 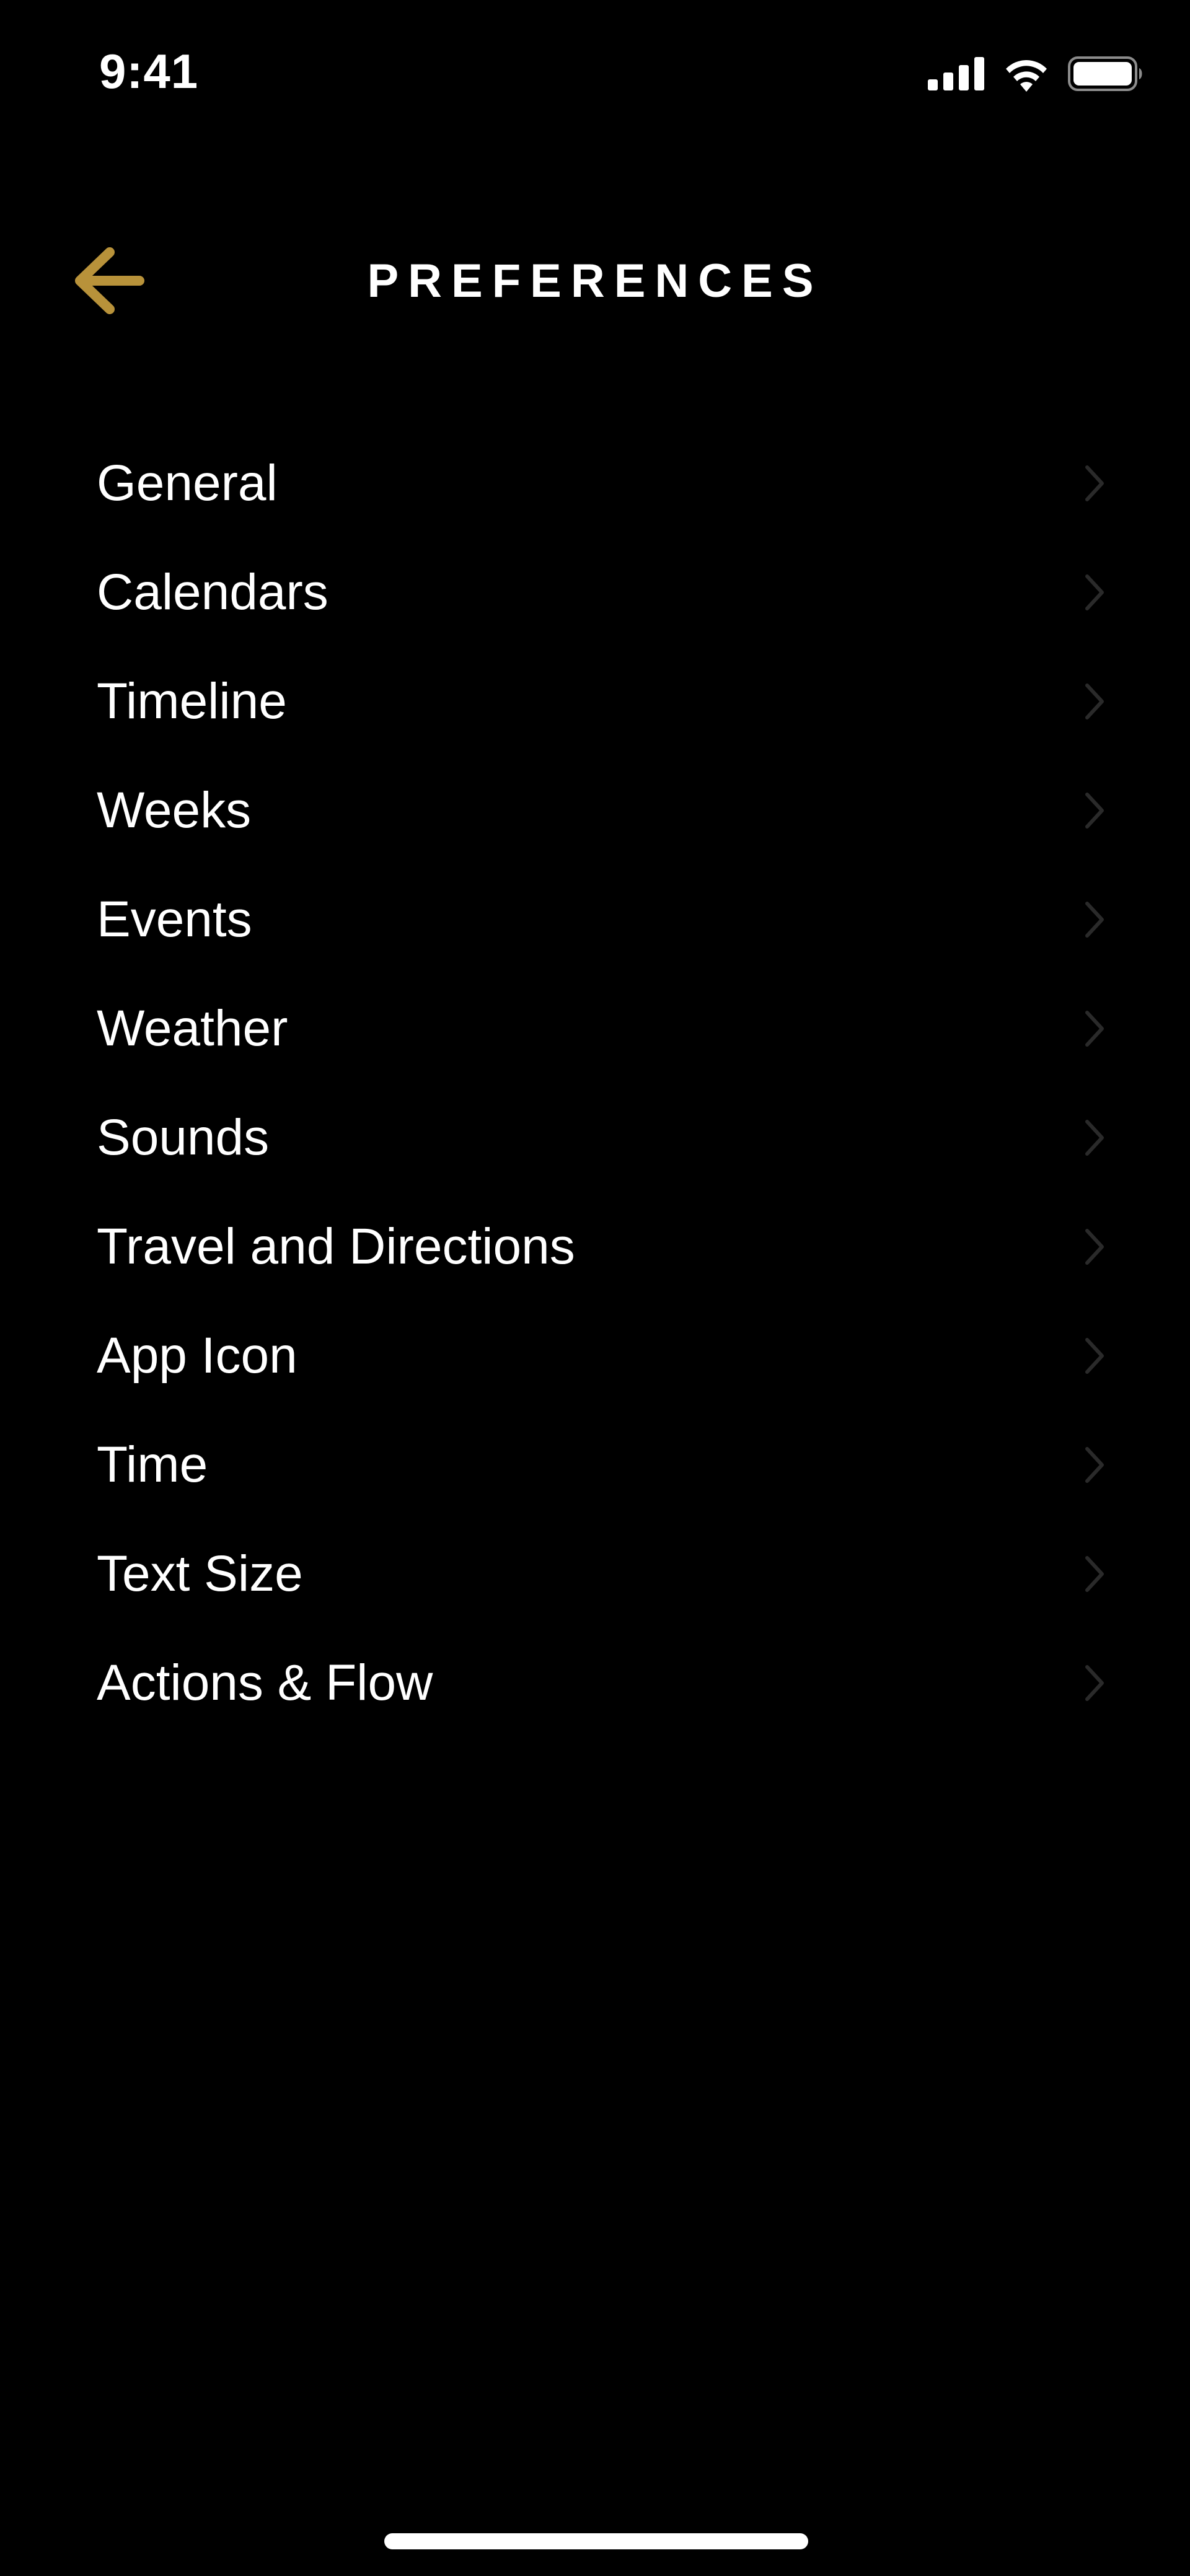 I want to click on page-title: PREFERENCES, so click(x=595, y=281).